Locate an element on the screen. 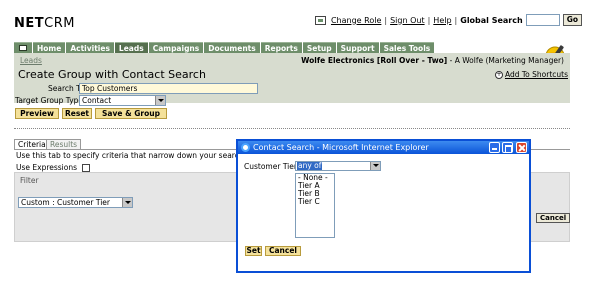 The image size is (600, 288). tab-criteria-label: Criteria is located at coordinates (32, 144).